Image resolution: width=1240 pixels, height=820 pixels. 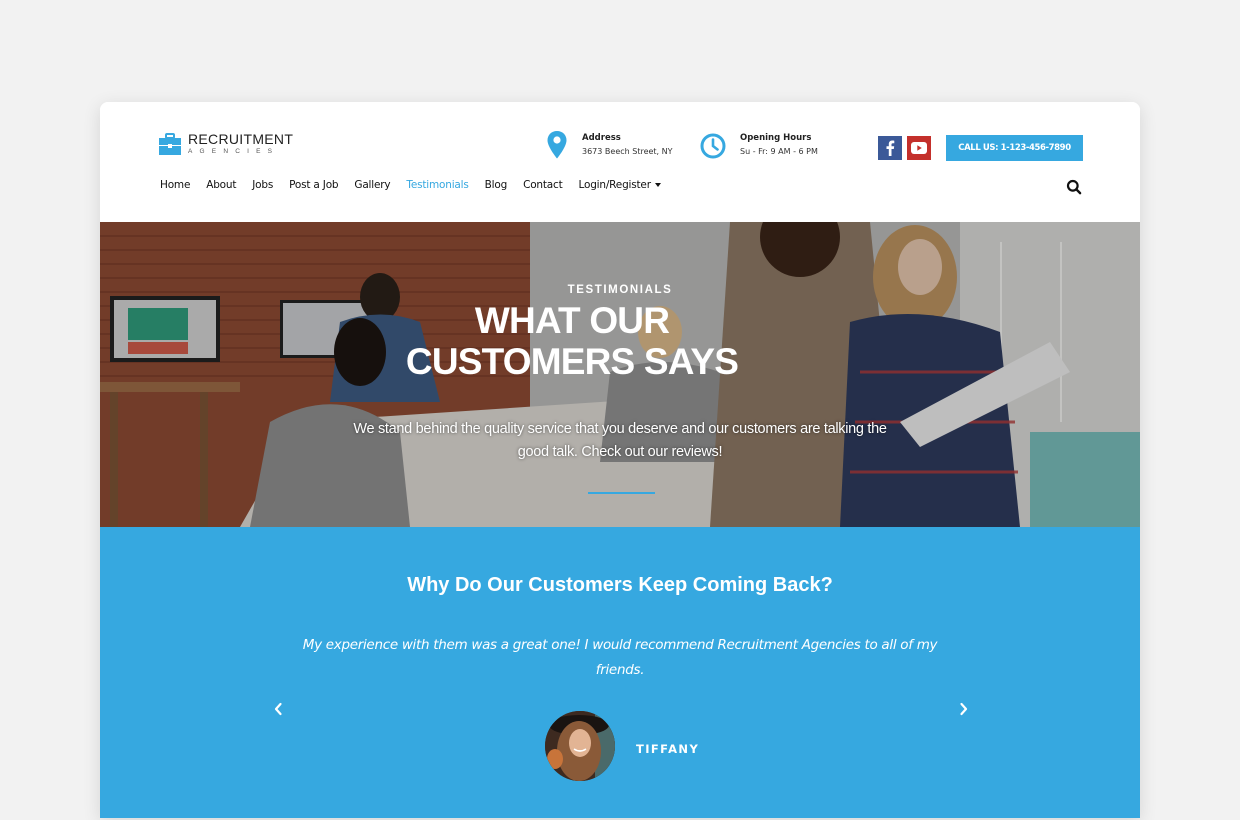 What do you see at coordinates (496, 185) in the screenshot?
I see `nav-blog: Blog` at bounding box center [496, 185].